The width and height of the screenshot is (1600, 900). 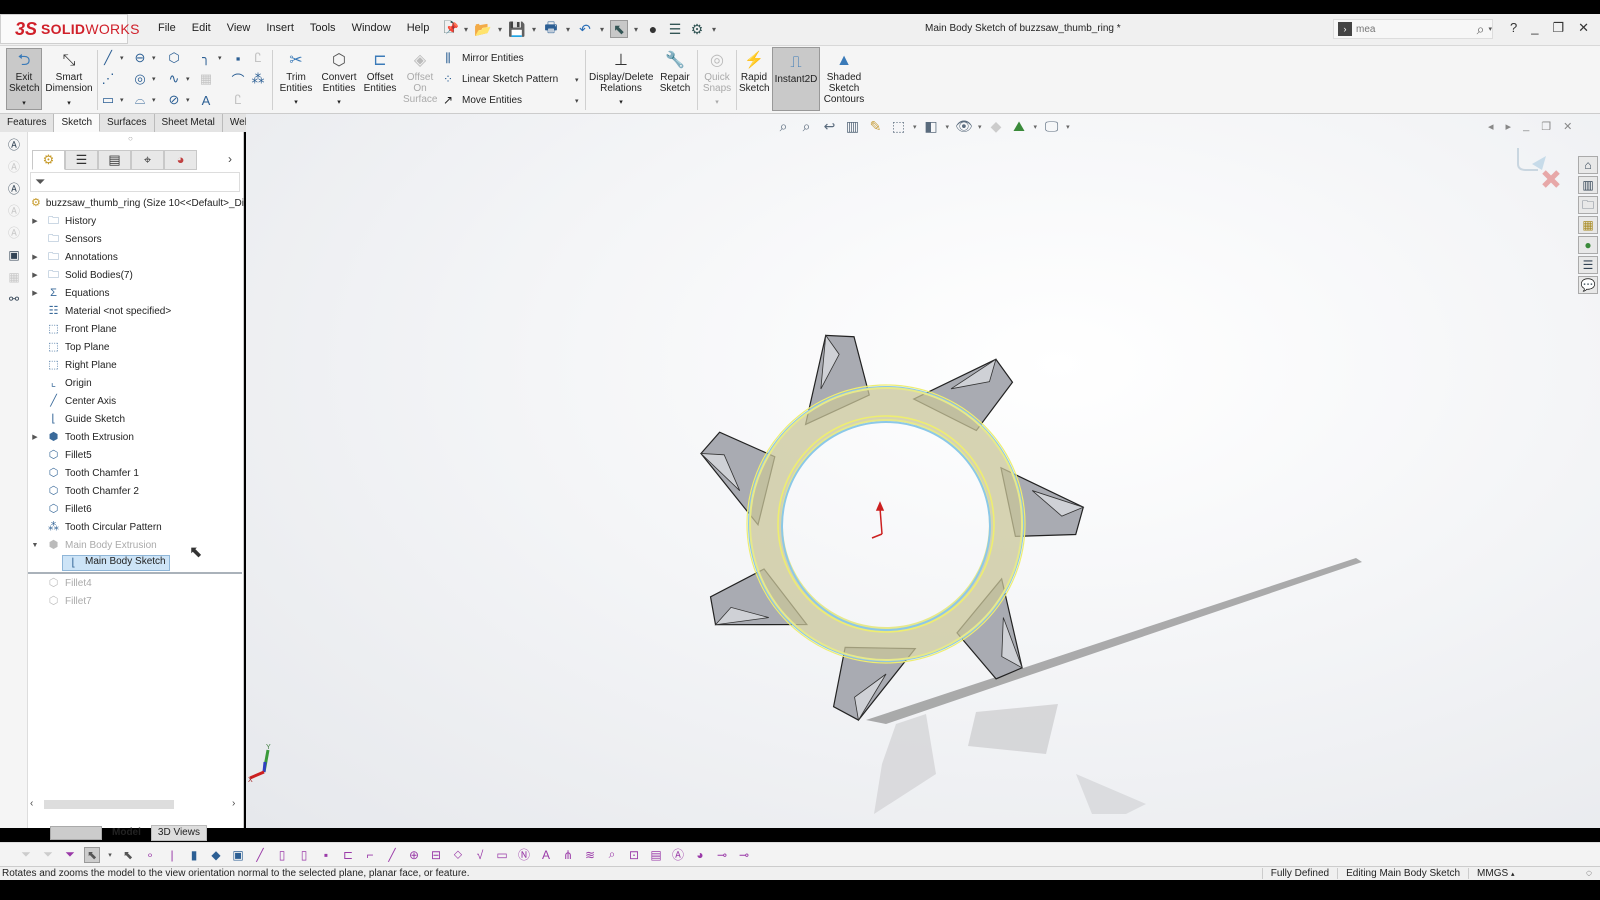 I want to click on solidworks-resources-icon: ⌂, so click(x=1588, y=165).